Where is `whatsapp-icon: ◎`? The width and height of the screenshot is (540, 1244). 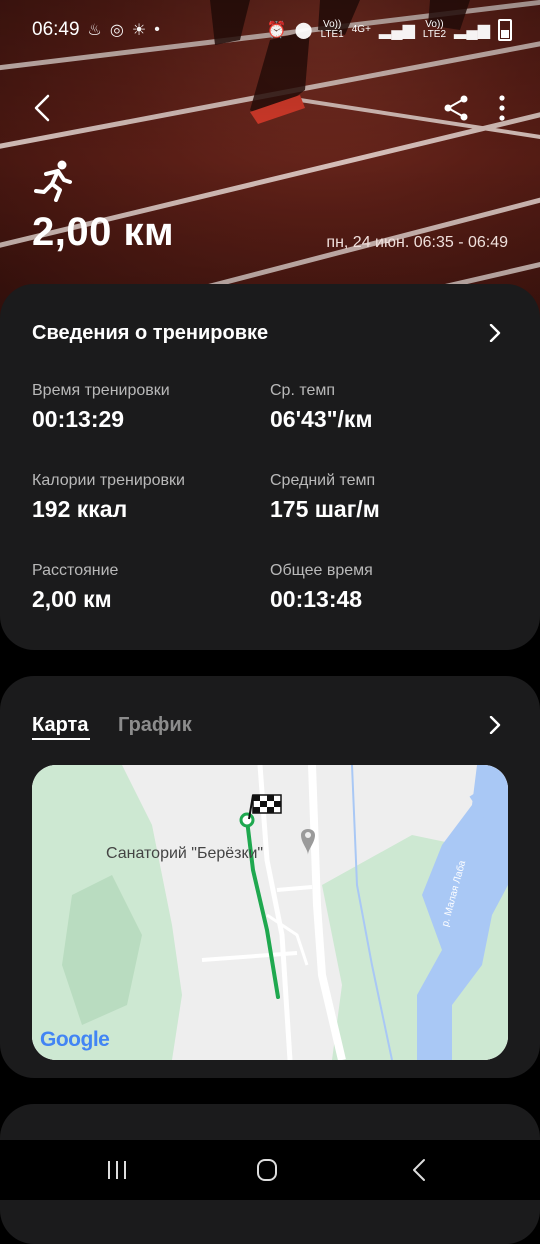
whatsapp-icon: ◎ is located at coordinates (116, 30).